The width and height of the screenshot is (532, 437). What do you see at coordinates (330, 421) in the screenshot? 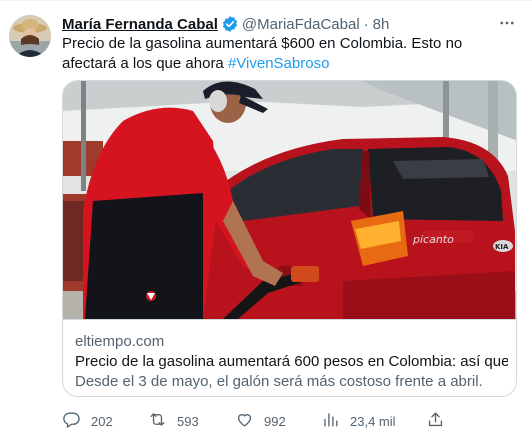
I see `views-chart-icon` at bounding box center [330, 421].